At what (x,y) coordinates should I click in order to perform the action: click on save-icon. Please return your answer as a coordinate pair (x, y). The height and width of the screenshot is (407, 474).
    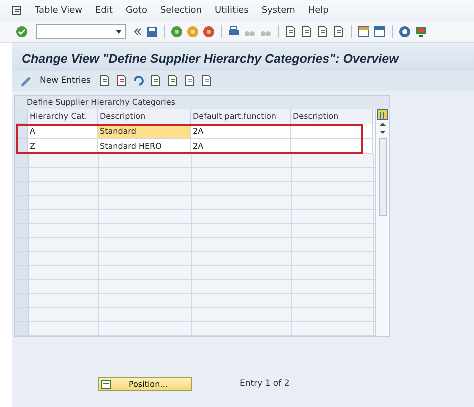
    Looking at the image, I should click on (152, 32).